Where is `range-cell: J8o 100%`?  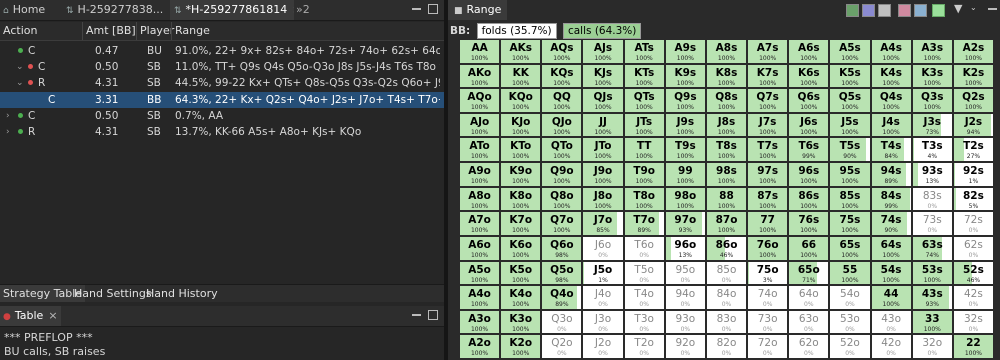
range-cell: J8o 100% is located at coordinates (603, 199).